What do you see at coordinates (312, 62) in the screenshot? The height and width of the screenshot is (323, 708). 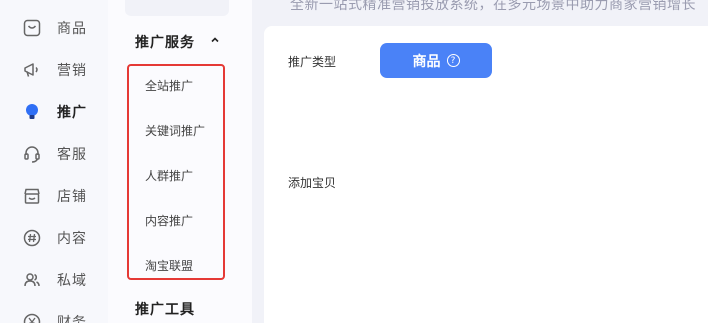 I see `promo-type-label: 推广类型` at bounding box center [312, 62].